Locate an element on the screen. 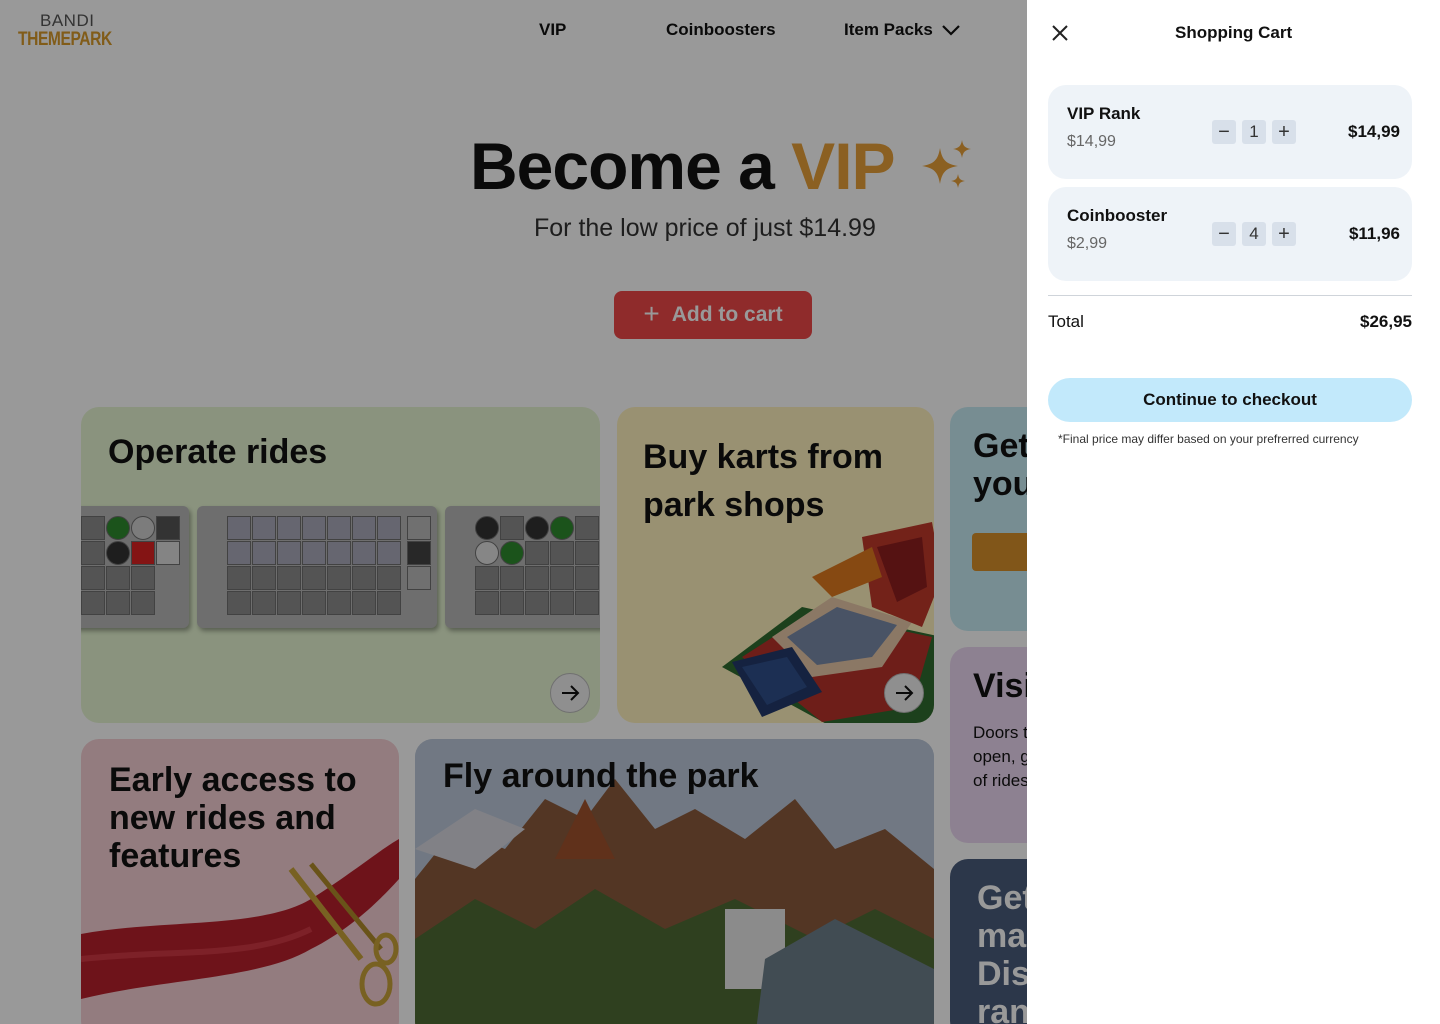 This screenshot has width=1440, height=1024. cart-item-name: Coinbooster is located at coordinates (1117, 215).